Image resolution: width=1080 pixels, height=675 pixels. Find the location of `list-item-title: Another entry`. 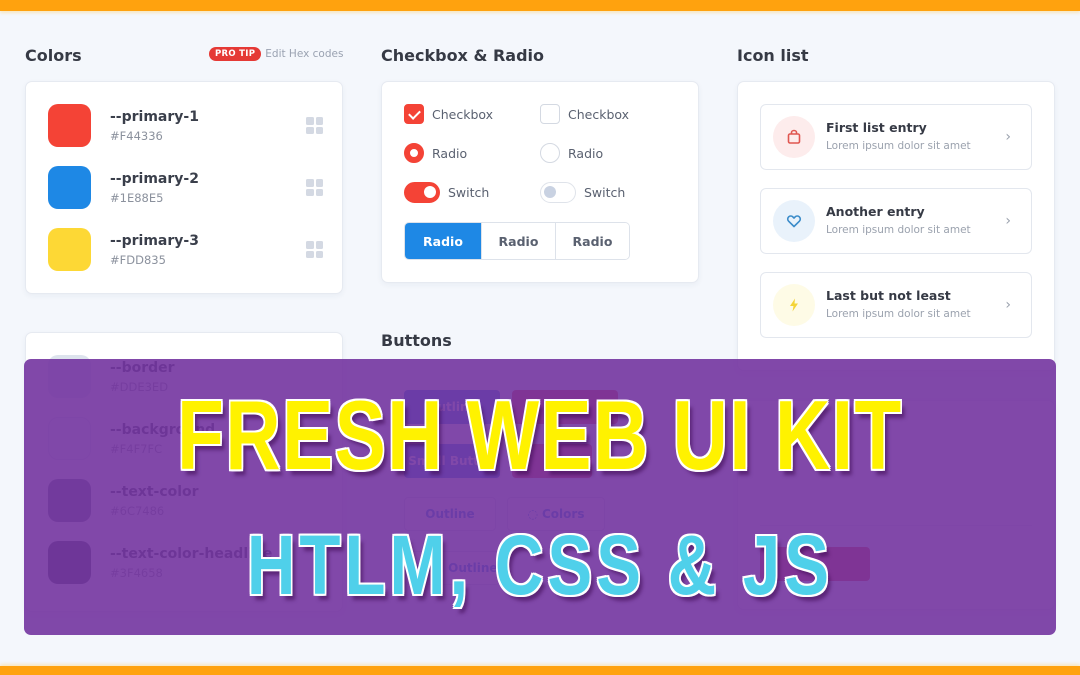

list-item-title: Another entry is located at coordinates (875, 211).